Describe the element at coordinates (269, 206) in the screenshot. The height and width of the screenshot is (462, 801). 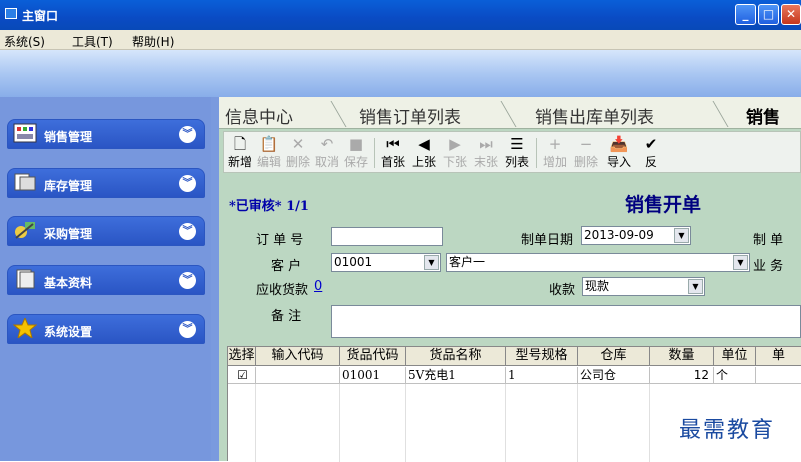
I see `audit-status: *已审核* 1/1` at that location.